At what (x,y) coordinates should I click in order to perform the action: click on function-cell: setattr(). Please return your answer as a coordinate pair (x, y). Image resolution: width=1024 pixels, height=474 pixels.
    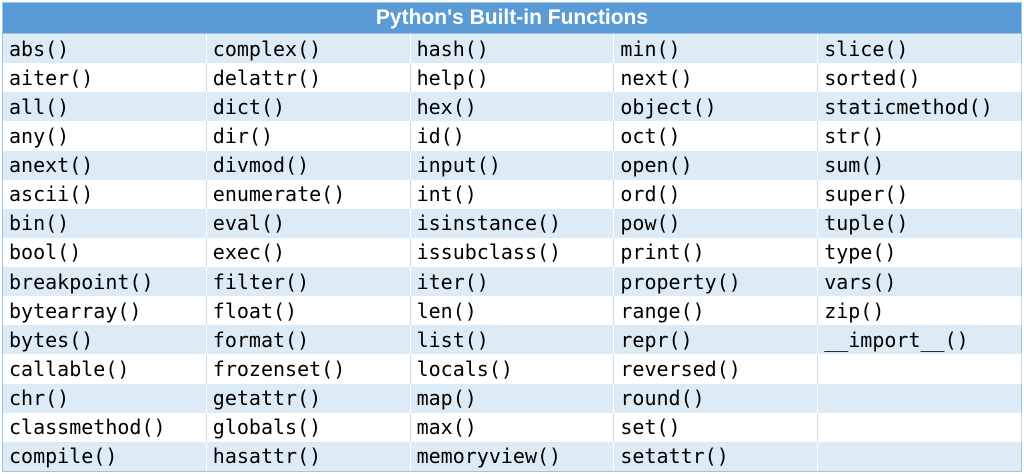
    Looking at the image, I should click on (716, 456).